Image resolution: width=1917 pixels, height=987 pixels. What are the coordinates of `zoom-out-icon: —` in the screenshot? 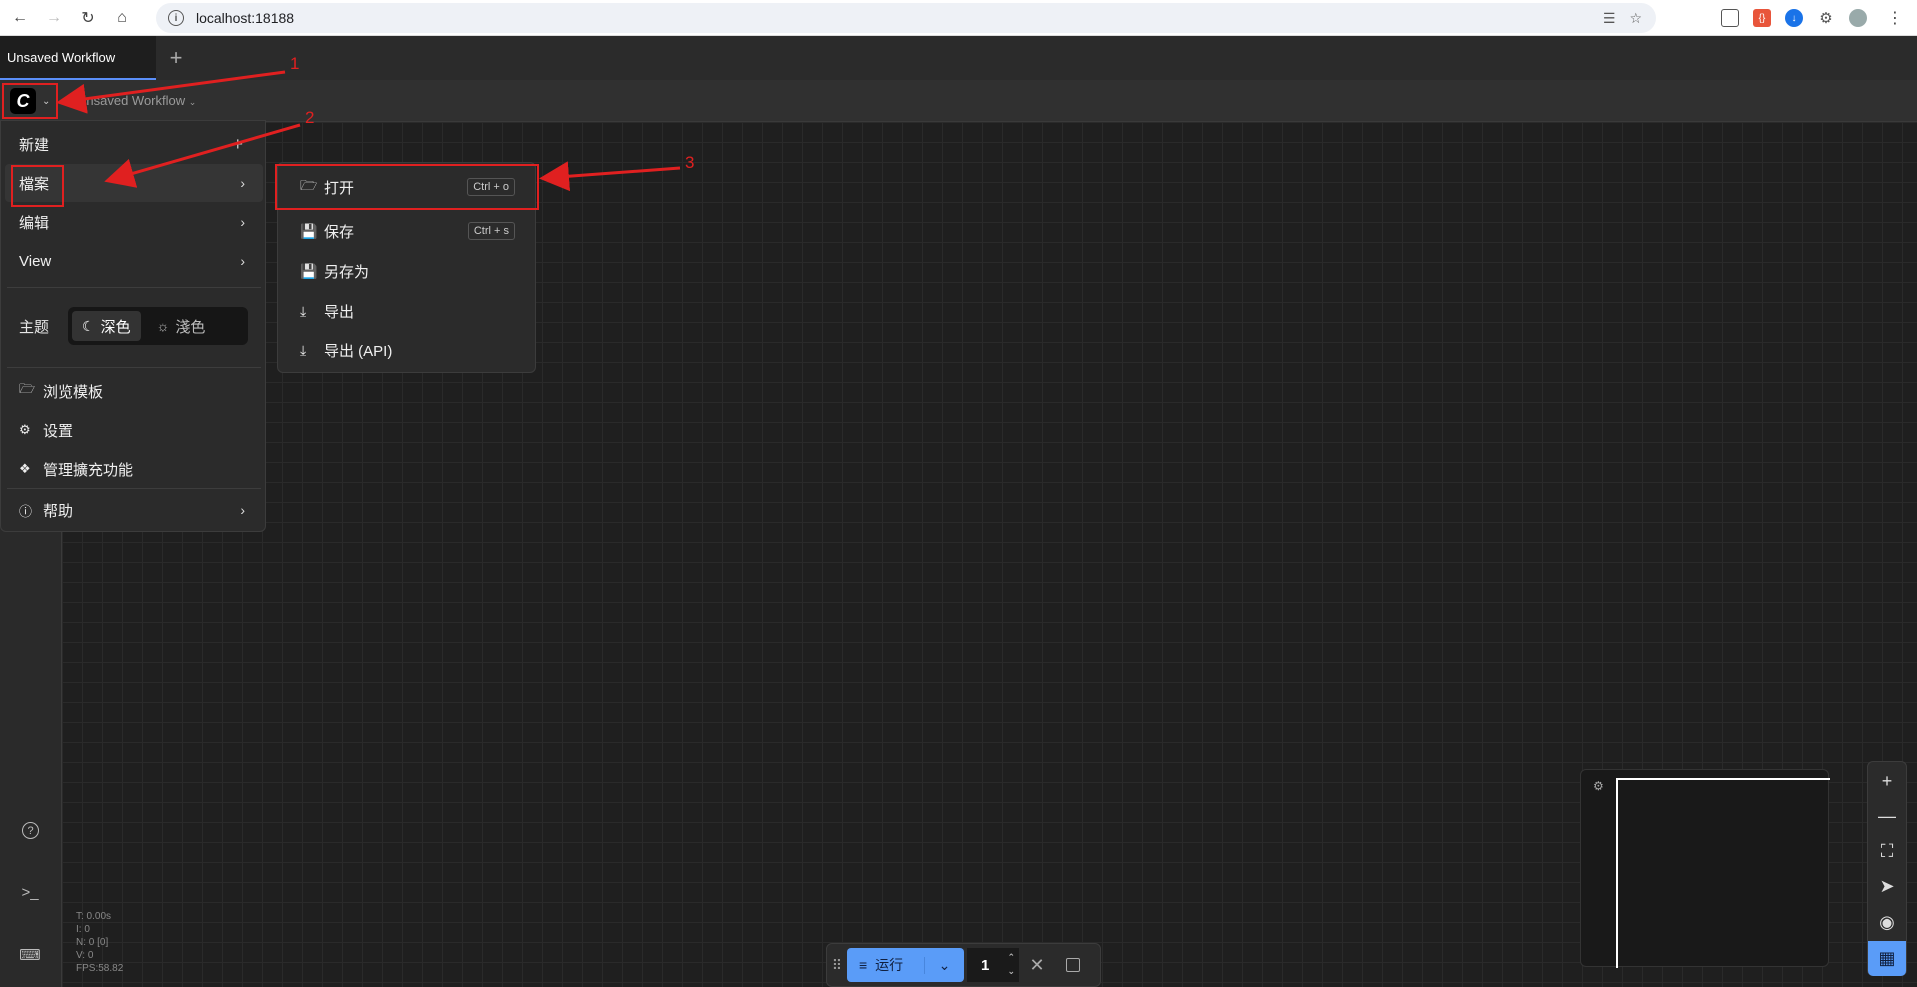 It's located at (1887, 816).